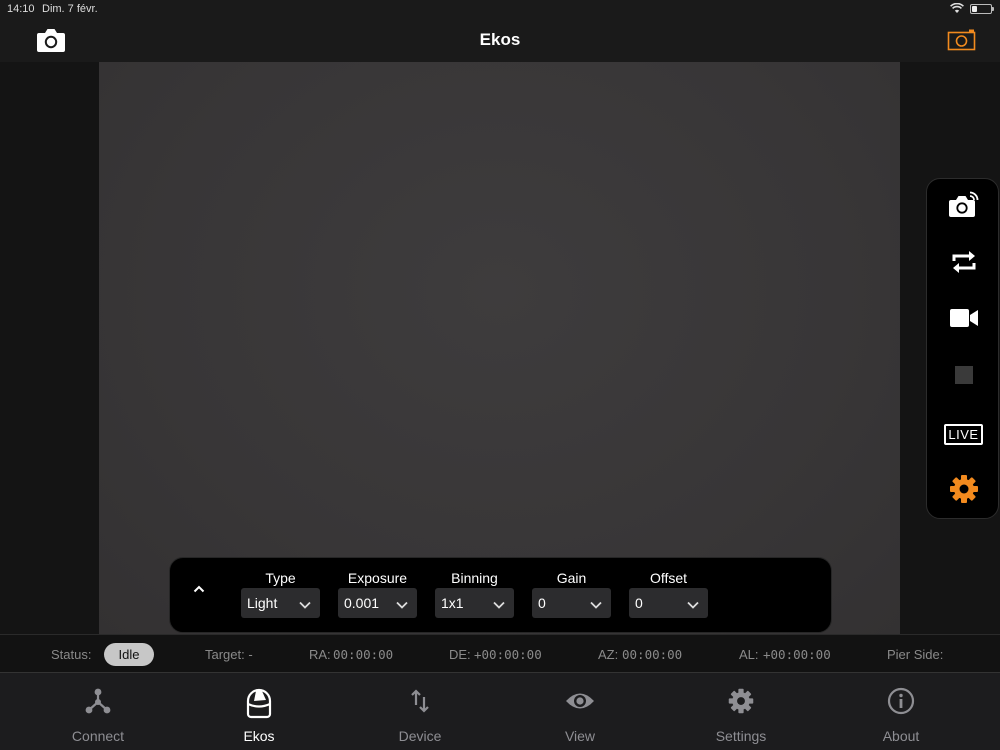 This screenshot has width=1000, height=750. I want to click on capture-toolbar: LIVE, so click(962, 348).